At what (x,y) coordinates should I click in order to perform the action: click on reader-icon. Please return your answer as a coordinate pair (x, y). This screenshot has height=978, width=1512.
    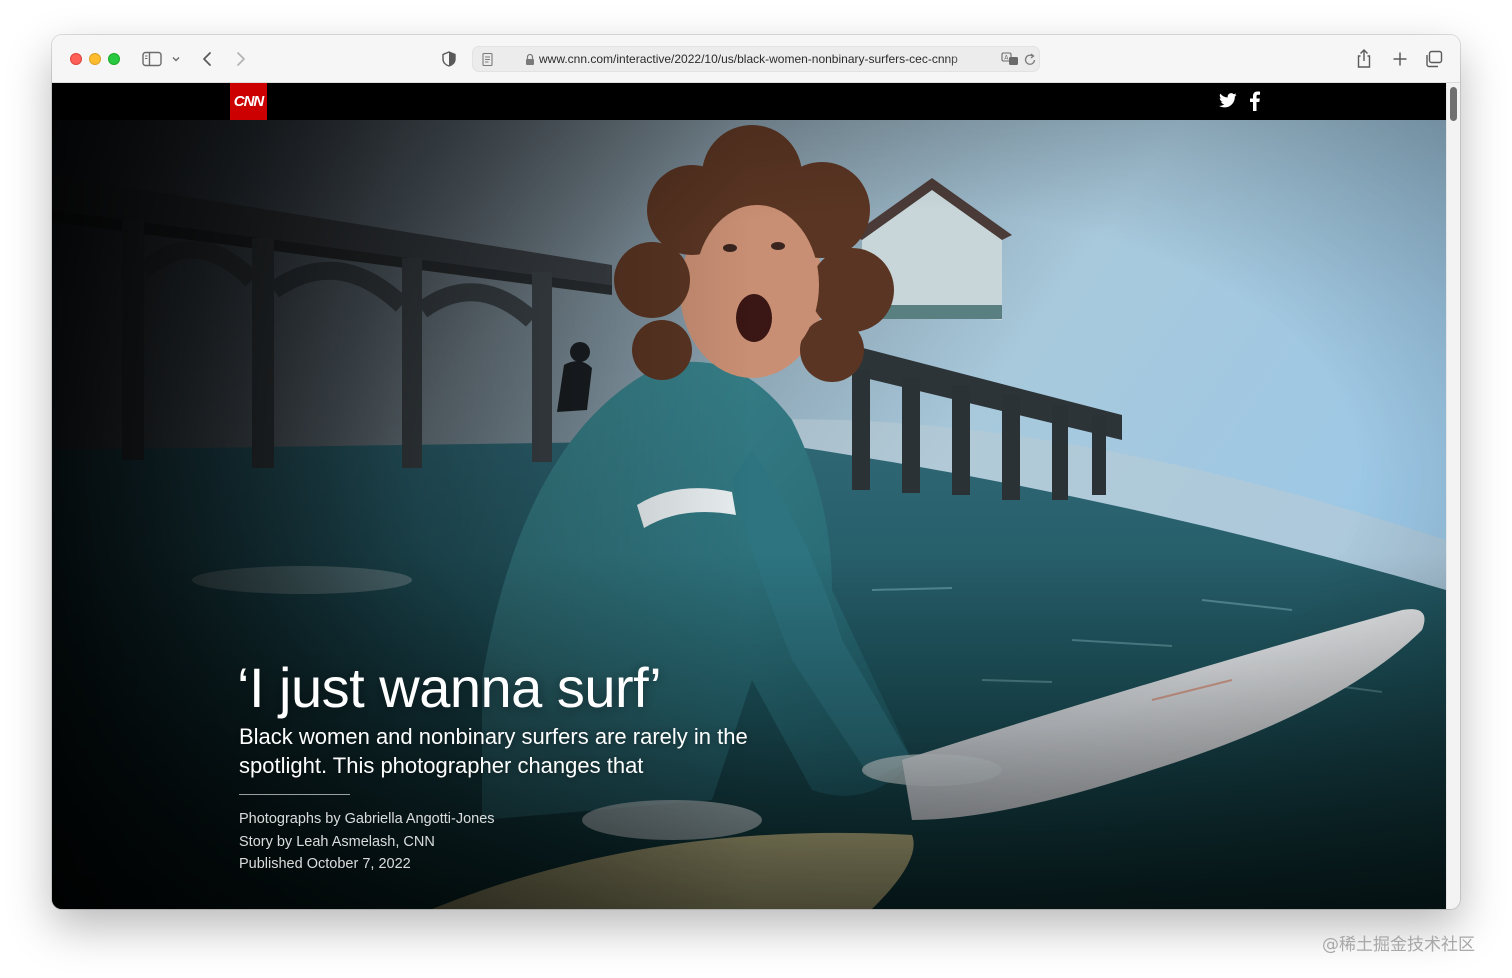
    Looking at the image, I should click on (488, 60).